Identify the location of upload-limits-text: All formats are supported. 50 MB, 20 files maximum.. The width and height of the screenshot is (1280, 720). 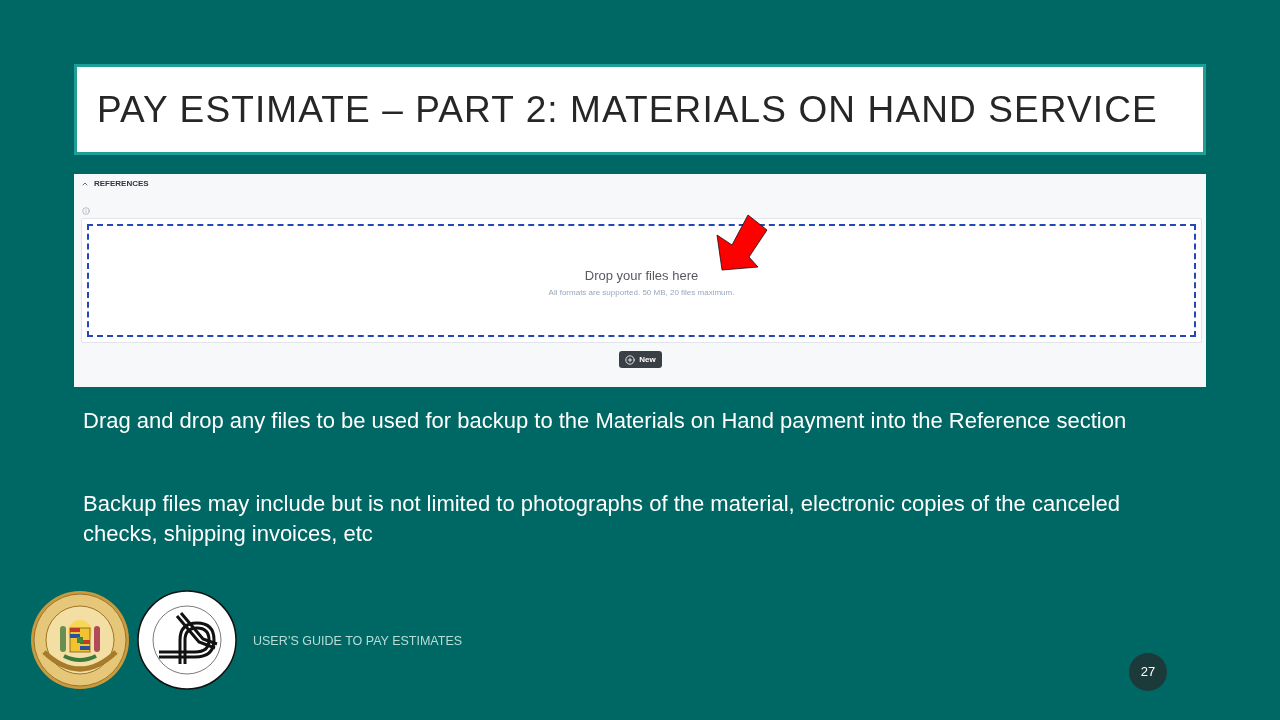
(641, 292).